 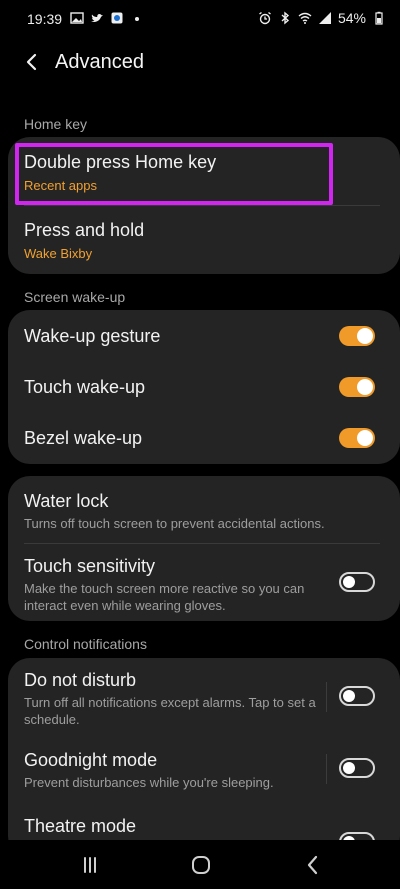 What do you see at coordinates (174, 174) in the screenshot?
I see `highlight-box` at bounding box center [174, 174].